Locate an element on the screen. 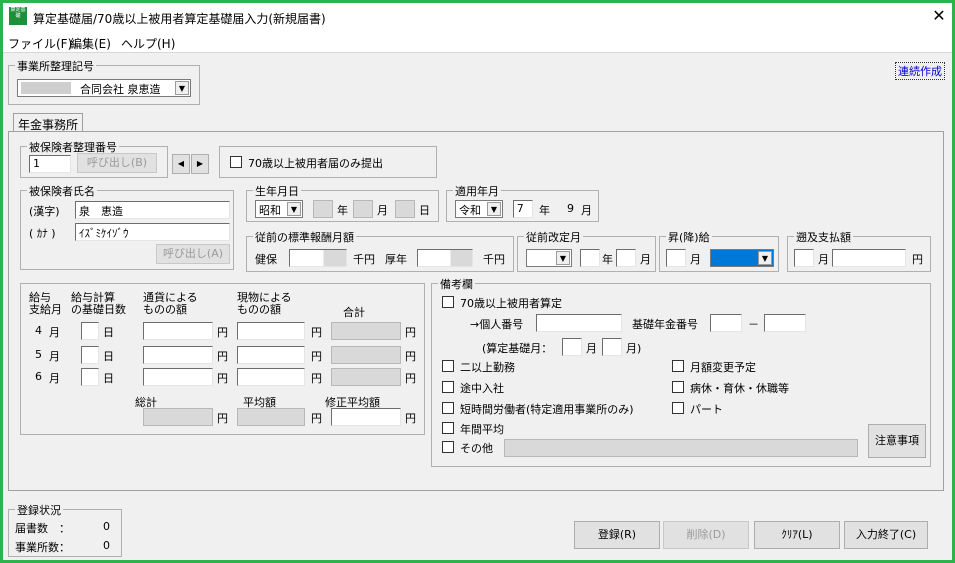 This screenshot has height=563, width=955. office-select-value: 合同会社 泉恵造 is located at coordinates (120, 89).